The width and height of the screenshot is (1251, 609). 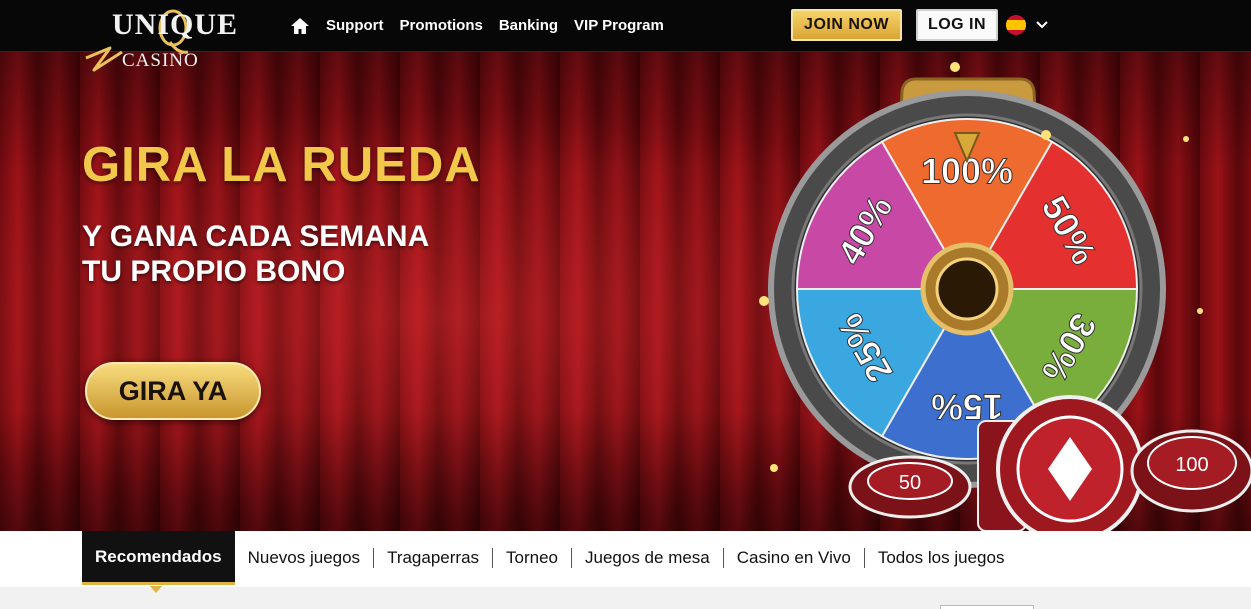 What do you see at coordinates (625, 598) in the screenshot?
I see `content-area-top` at bounding box center [625, 598].